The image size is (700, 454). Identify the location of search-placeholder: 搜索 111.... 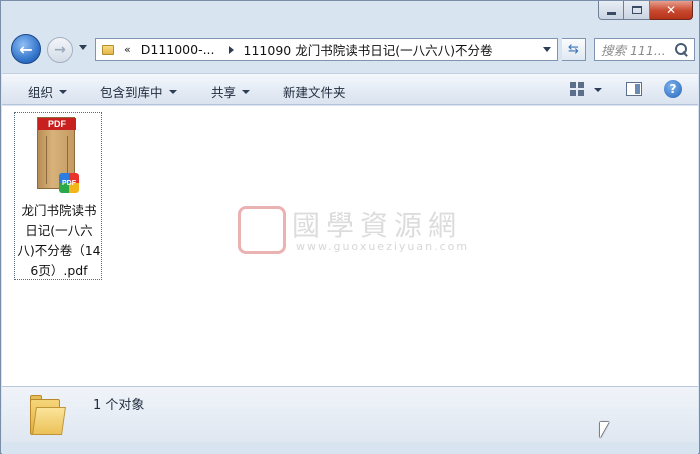
(633, 50).